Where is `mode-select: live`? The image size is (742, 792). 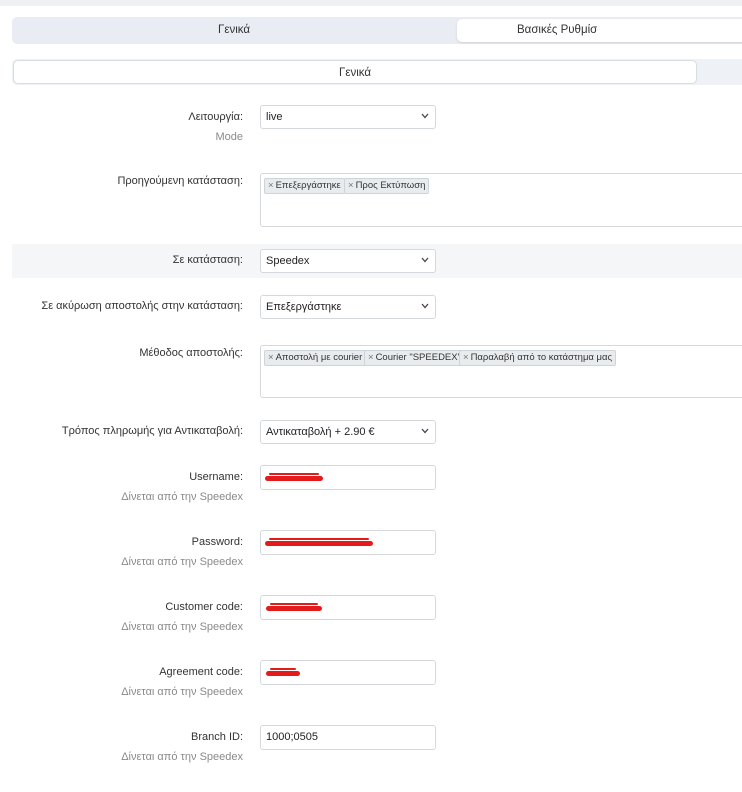
mode-select: live is located at coordinates (348, 117).